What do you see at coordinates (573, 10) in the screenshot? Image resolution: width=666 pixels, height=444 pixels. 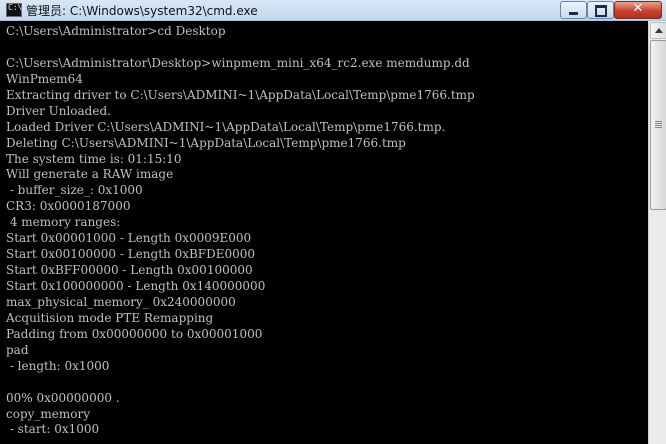 I see `minimize-button` at bounding box center [573, 10].